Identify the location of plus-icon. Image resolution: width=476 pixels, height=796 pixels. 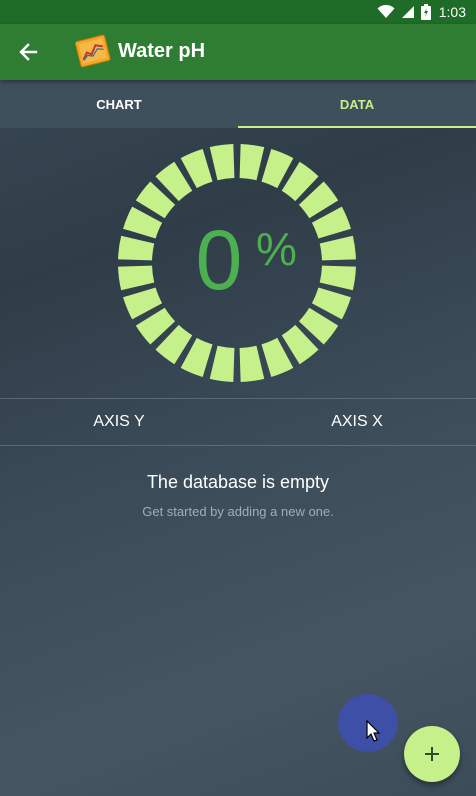
(432, 754).